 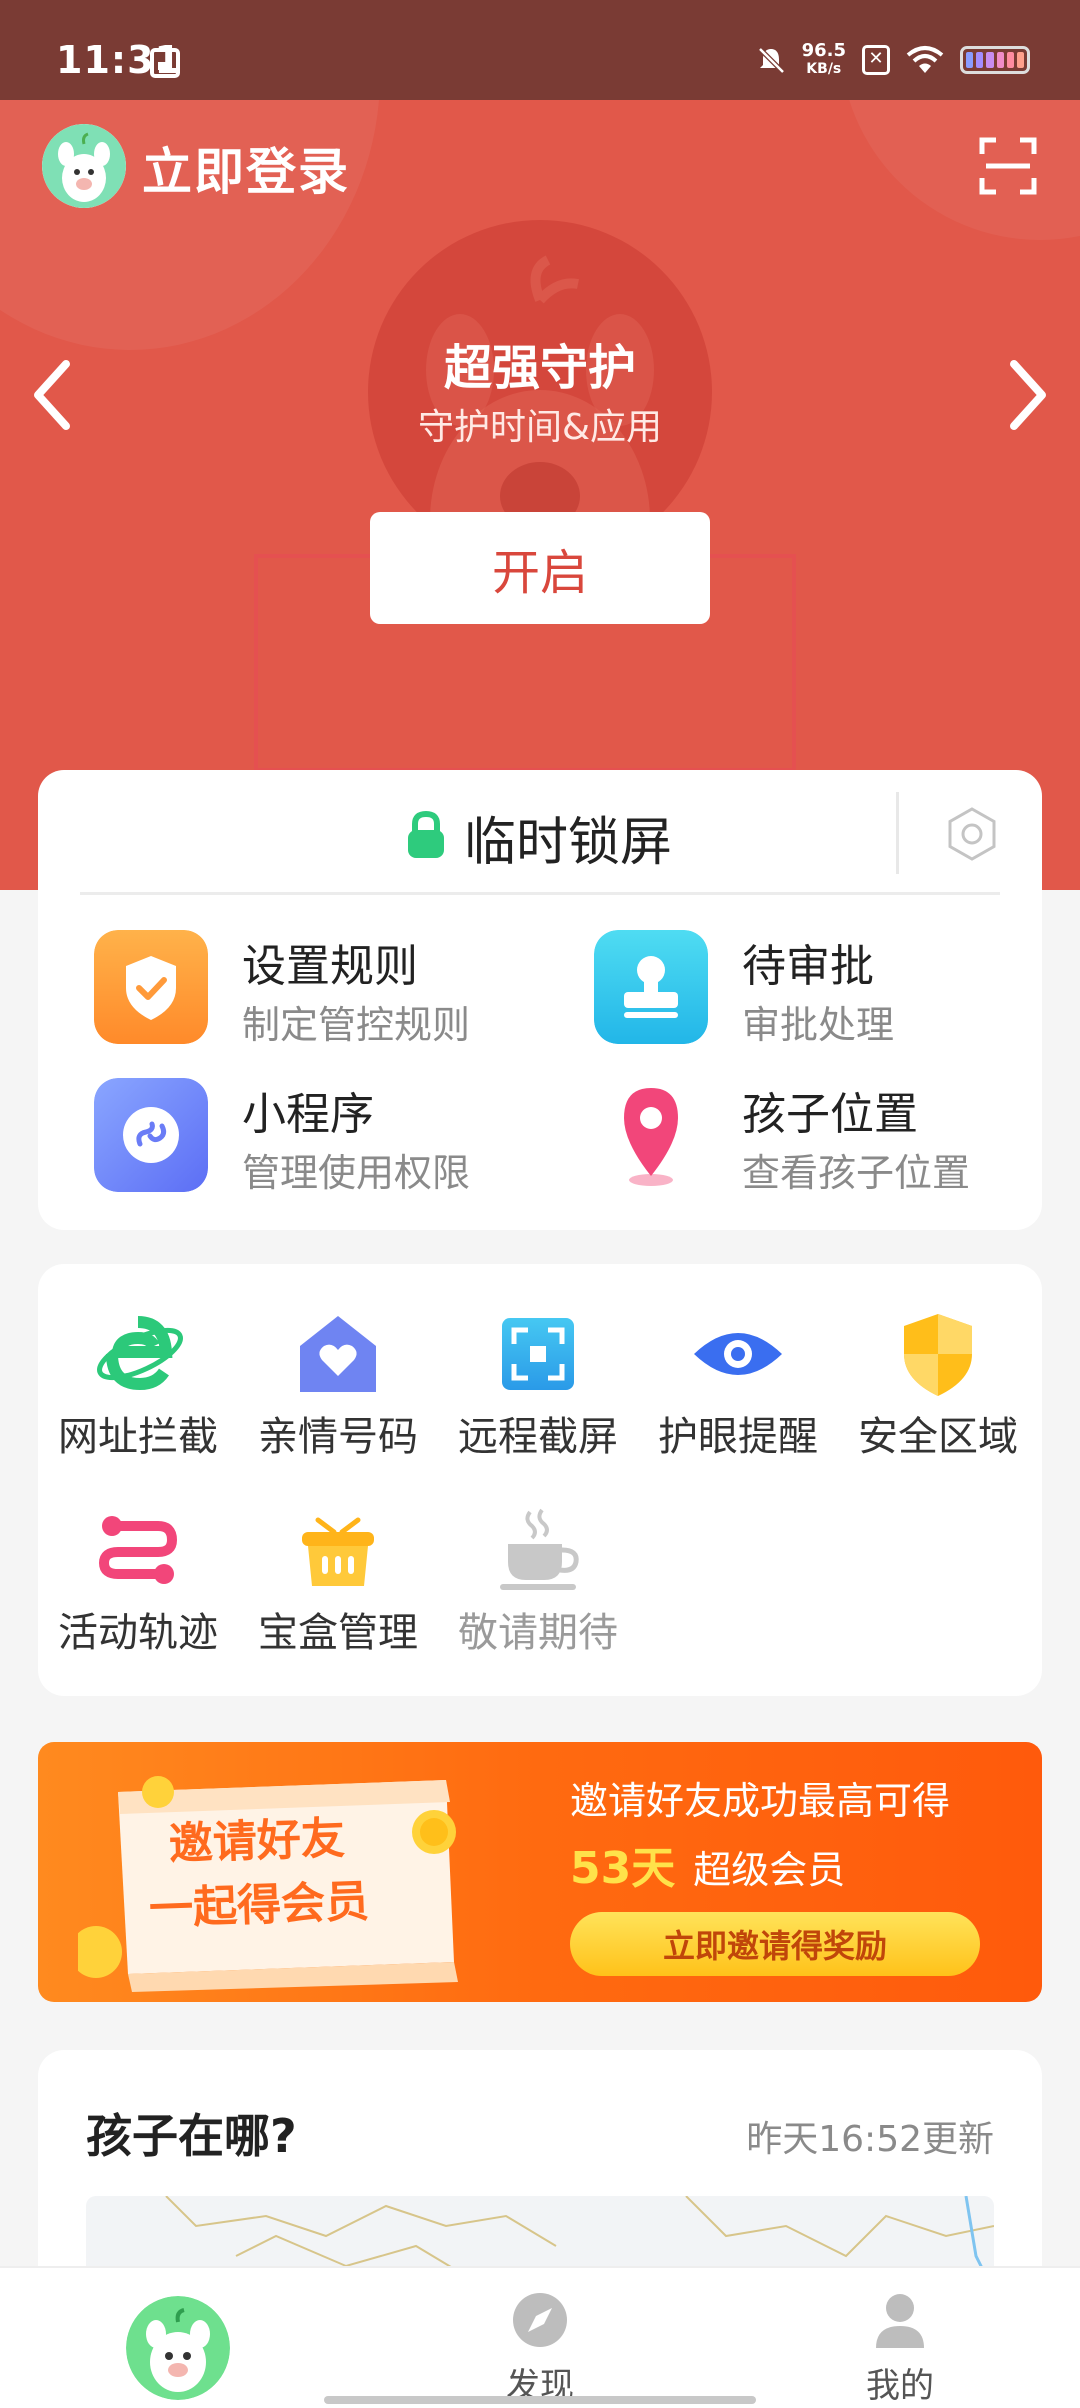 I want to click on location-updated: 昨天16:52更新, so click(x=870, y=2139).